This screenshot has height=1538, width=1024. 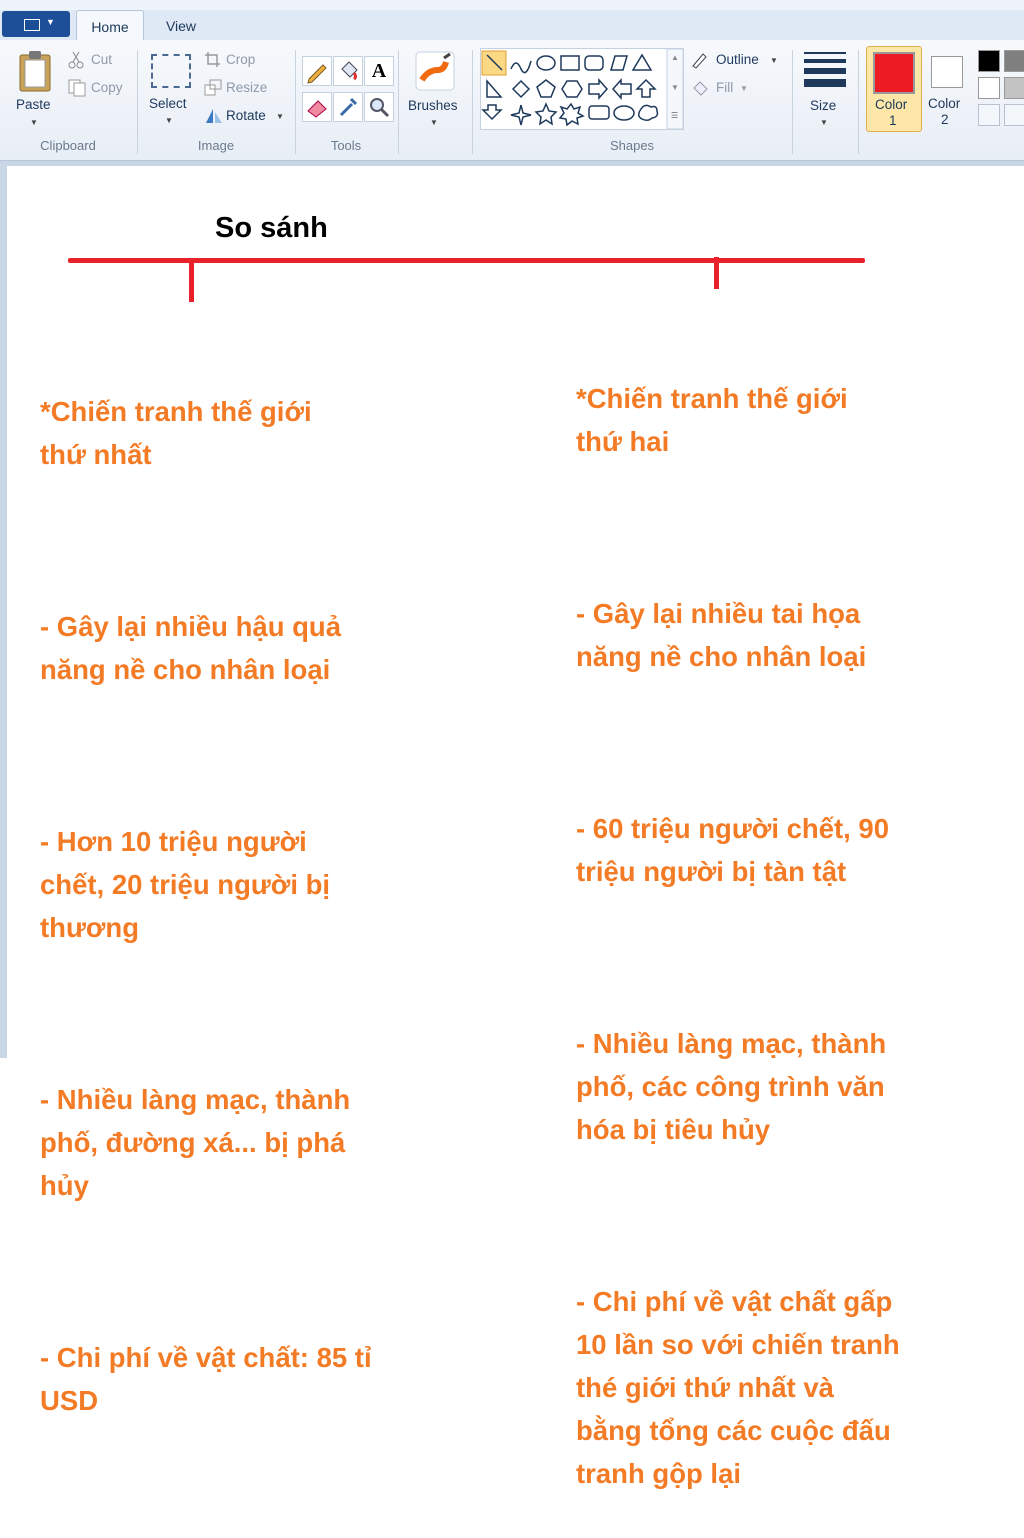 I want to click on text-a-icon: A, so click(x=379, y=71).